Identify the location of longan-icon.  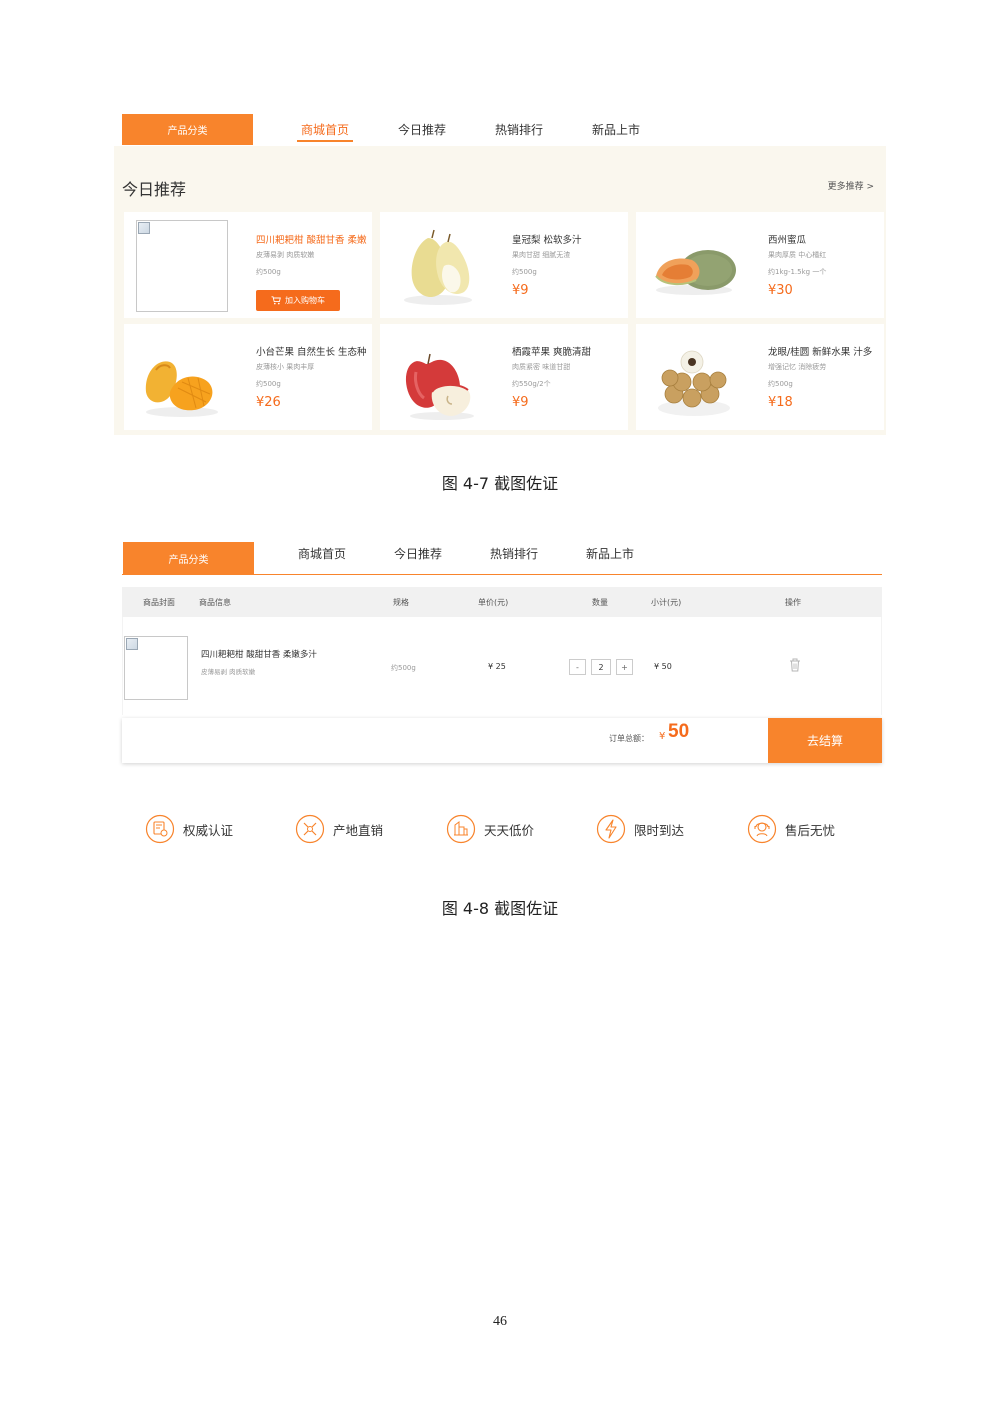
(694, 383).